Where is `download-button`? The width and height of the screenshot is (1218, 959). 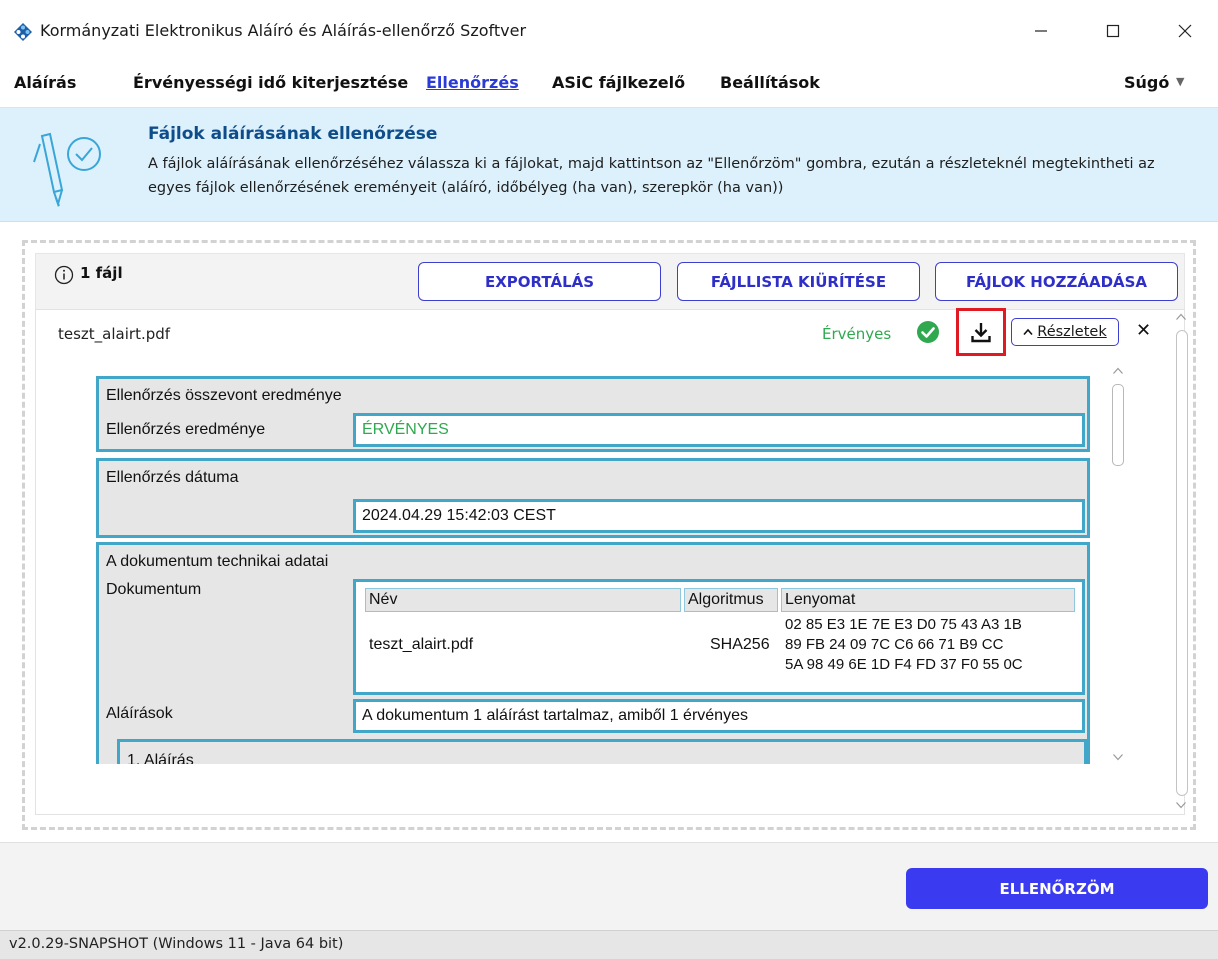 download-button is located at coordinates (981, 332).